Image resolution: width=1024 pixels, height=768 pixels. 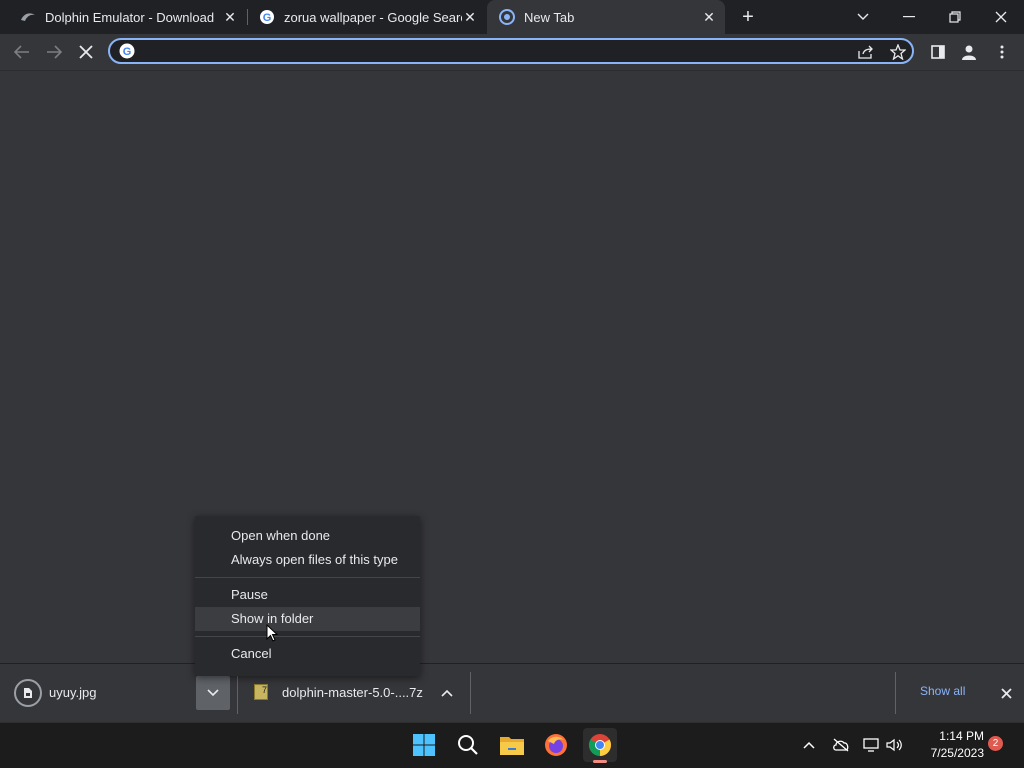 What do you see at coordinates (130, 17) in the screenshot?
I see `tab-title: Dolphin Emulator - Download` at bounding box center [130, 17].